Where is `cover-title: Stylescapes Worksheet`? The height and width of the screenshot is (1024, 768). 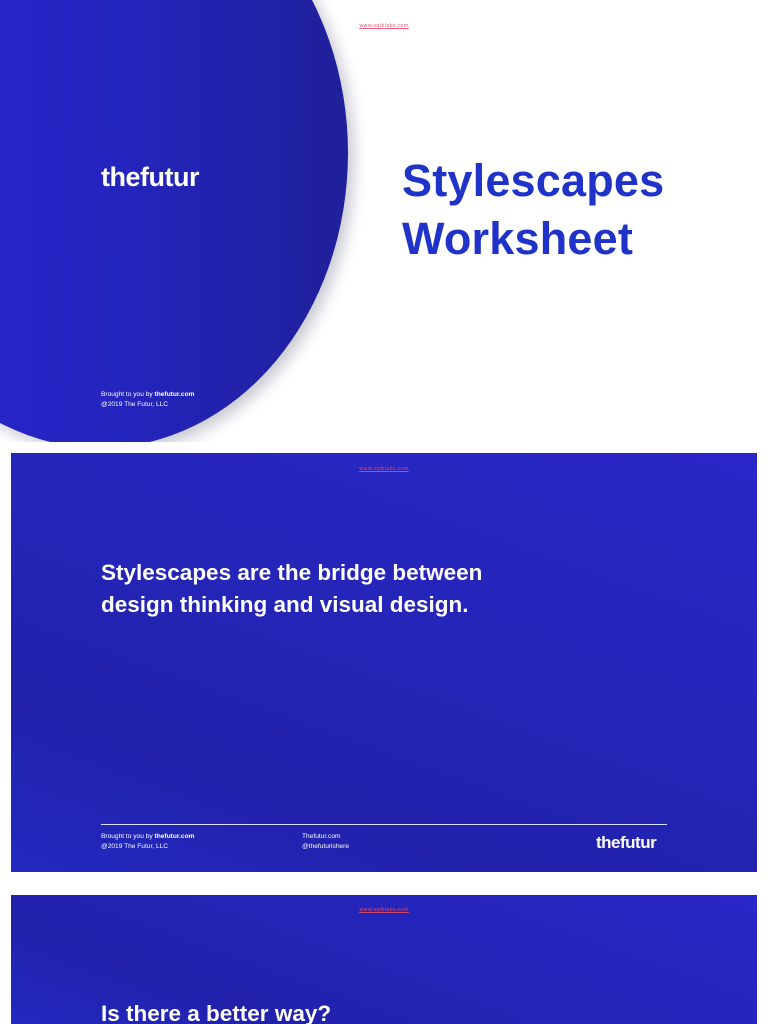
cover-title: Stylescapes Worksheet is located at coordinates (572, 210).